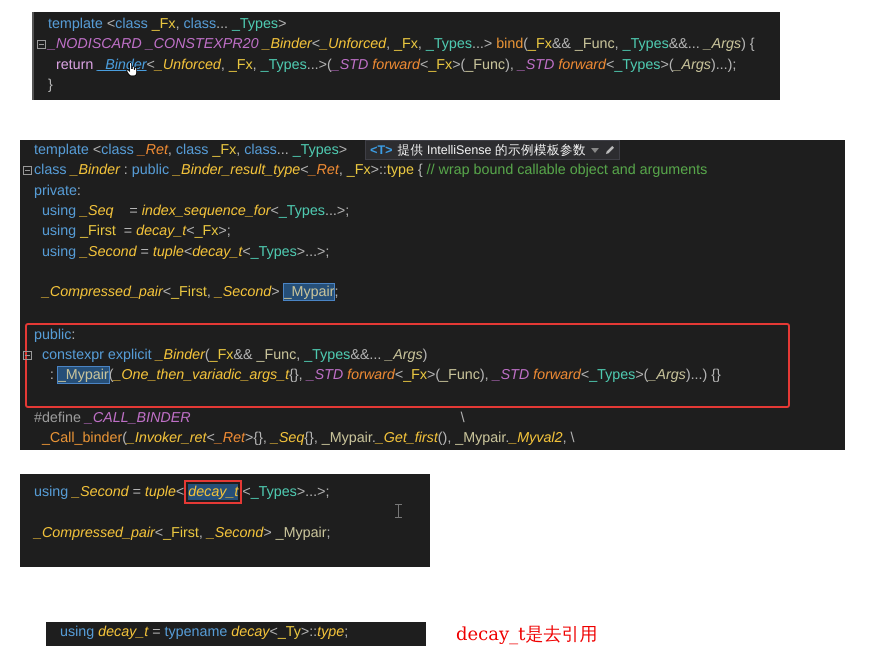 This screenshot has width=875, height=671. What do you see at coordinates (195, 212) in the screenshot?
I see `code-line: using _Seq = index_sequence_for<_Types...>;` at bounding box center [195, 212].